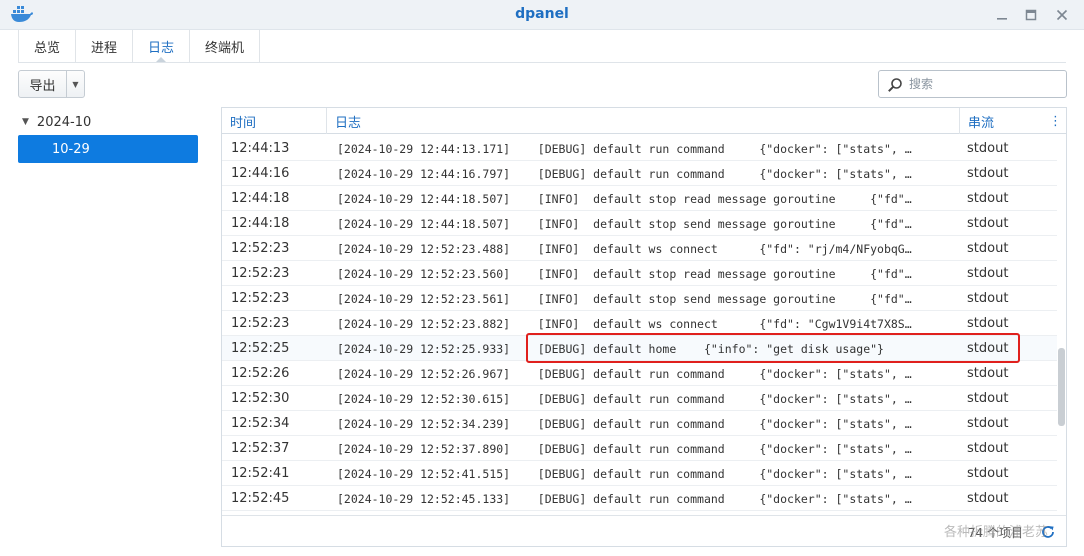 This screenshot has width=1084, height=556. I want to click on tab-processes: 进程, so click(105, 46).